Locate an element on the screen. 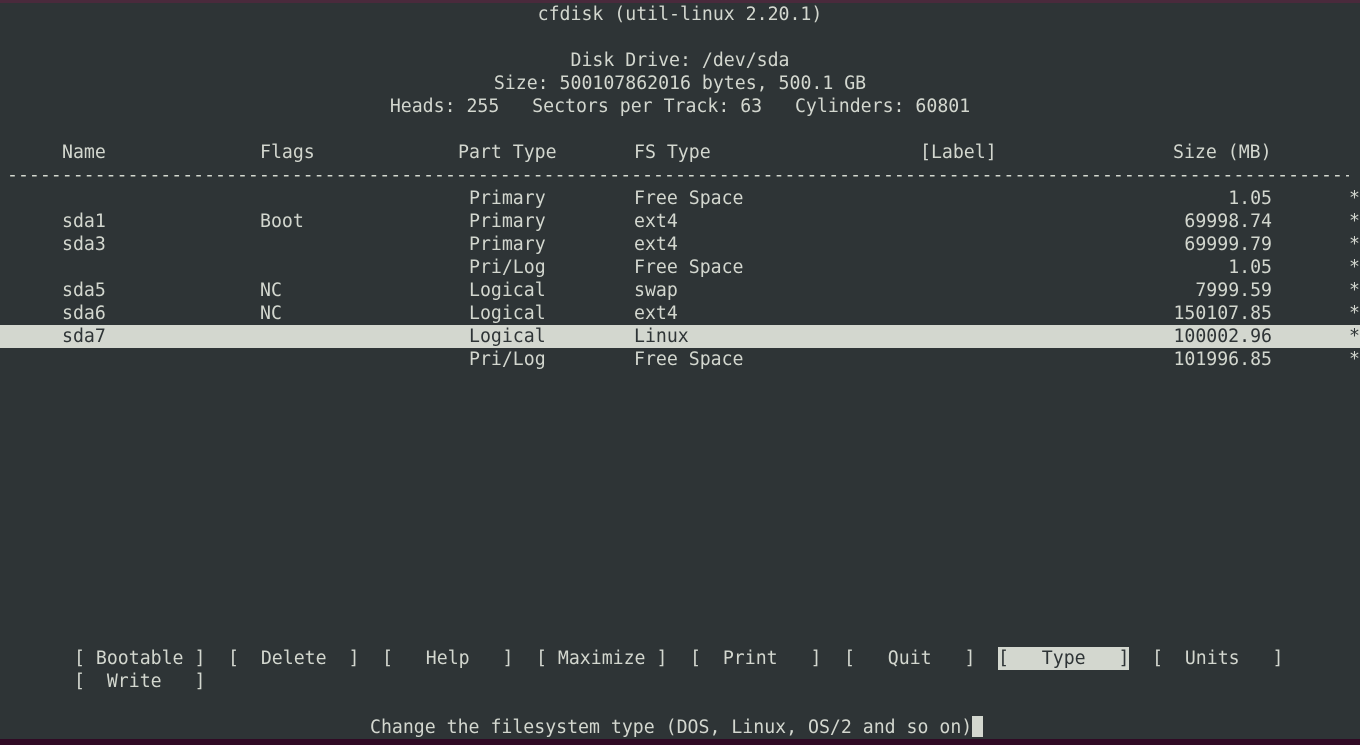 The image size is (1360, 745). partition-row: Pri/Log Free Space 101996.85 * is located at coordinates (683, 359).